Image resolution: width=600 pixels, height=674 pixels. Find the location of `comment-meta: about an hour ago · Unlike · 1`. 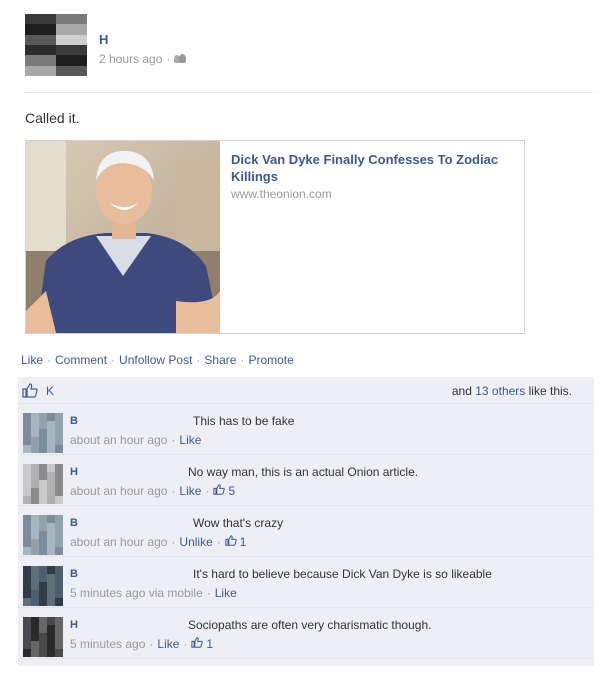

comment-meta: about an hour ago · Unlike · 1 is located at coordinates (158, 542).